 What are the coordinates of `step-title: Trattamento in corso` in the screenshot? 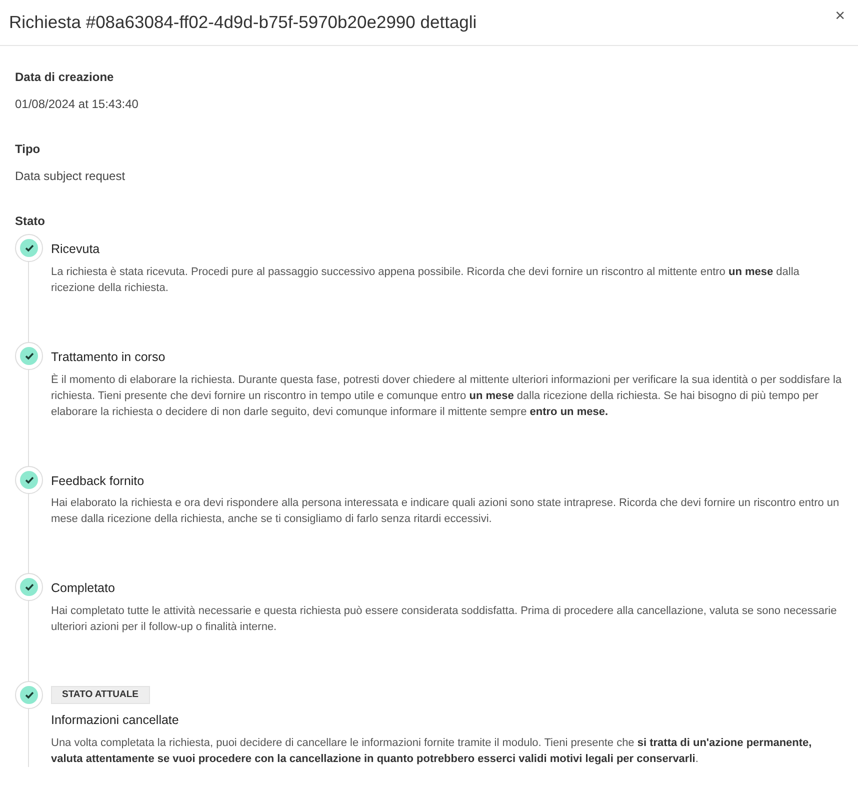 It's located at (108, 357).